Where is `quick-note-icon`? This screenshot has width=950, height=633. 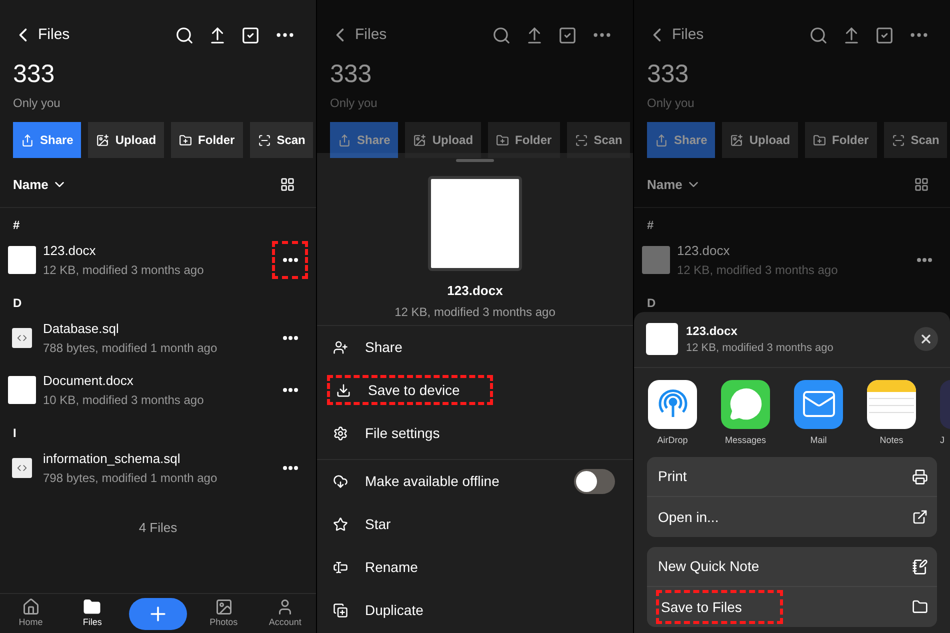 quick-note-icon is located at coordinates (920, 566).